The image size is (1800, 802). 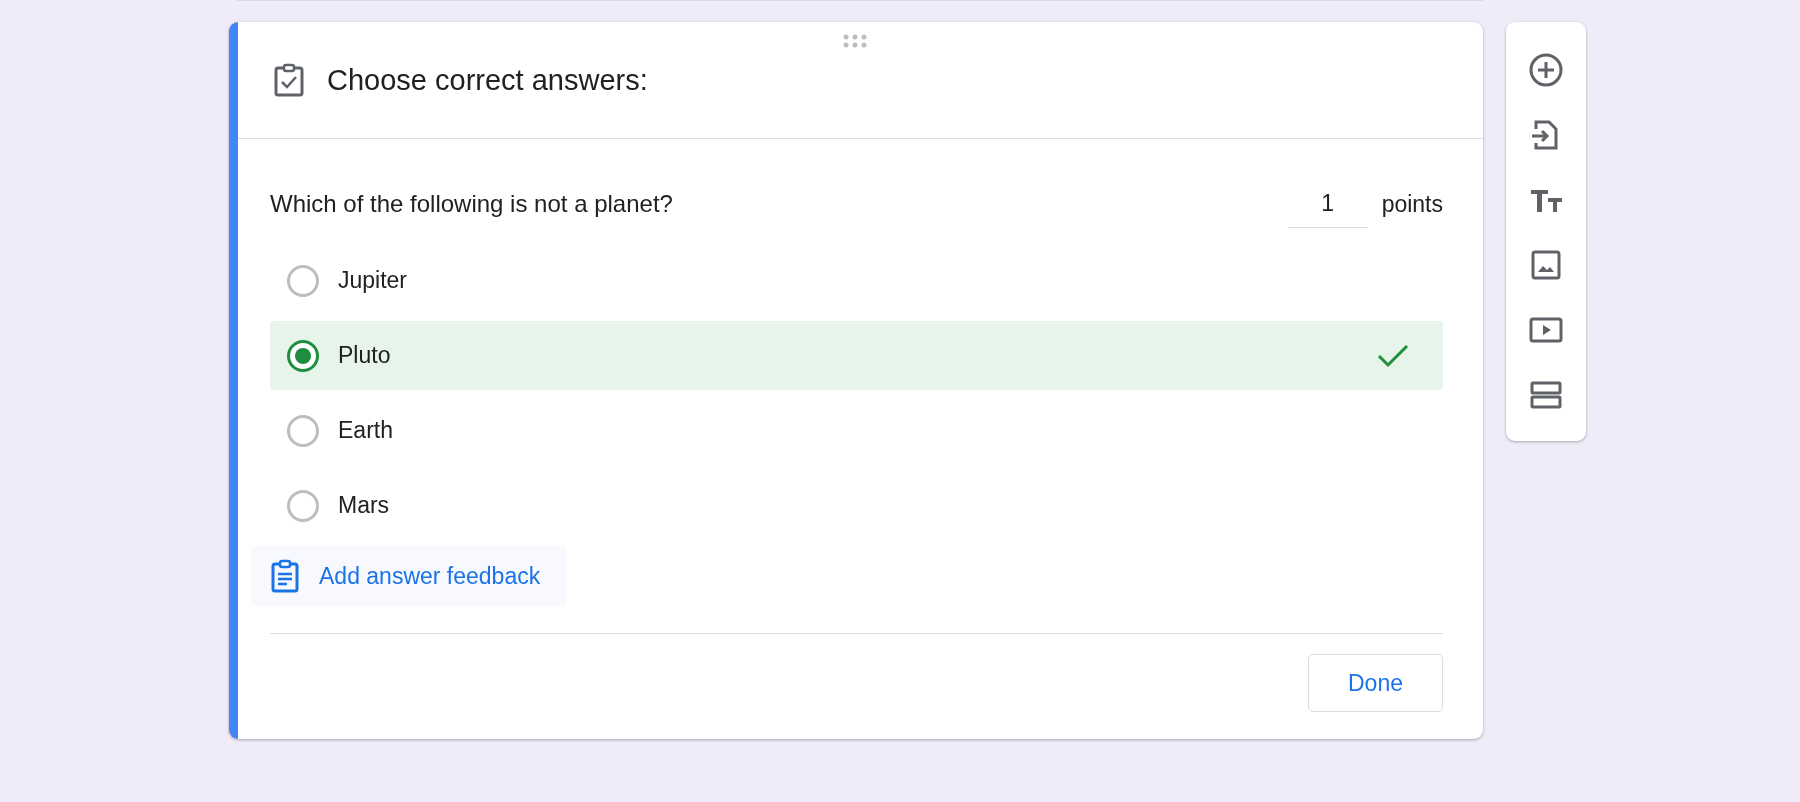 I want to click on points-label: points, so click(x=1412, y=204).